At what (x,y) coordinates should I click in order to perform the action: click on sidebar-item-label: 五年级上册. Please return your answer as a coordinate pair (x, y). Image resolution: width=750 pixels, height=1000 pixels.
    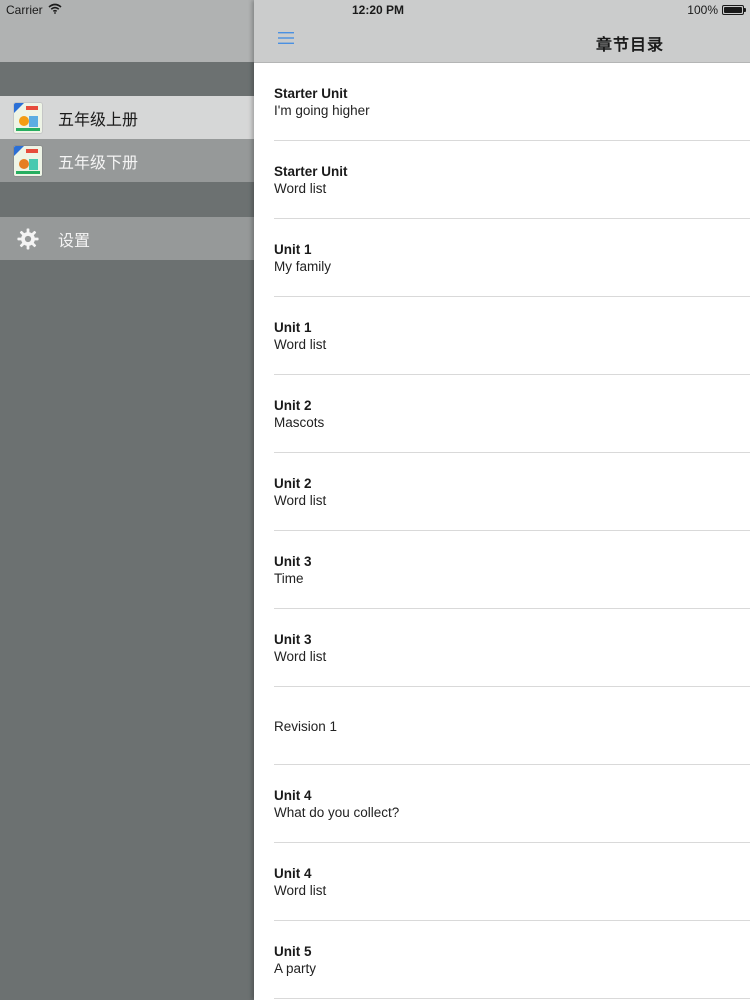
    Looking at the image, I should click on (98, 120).